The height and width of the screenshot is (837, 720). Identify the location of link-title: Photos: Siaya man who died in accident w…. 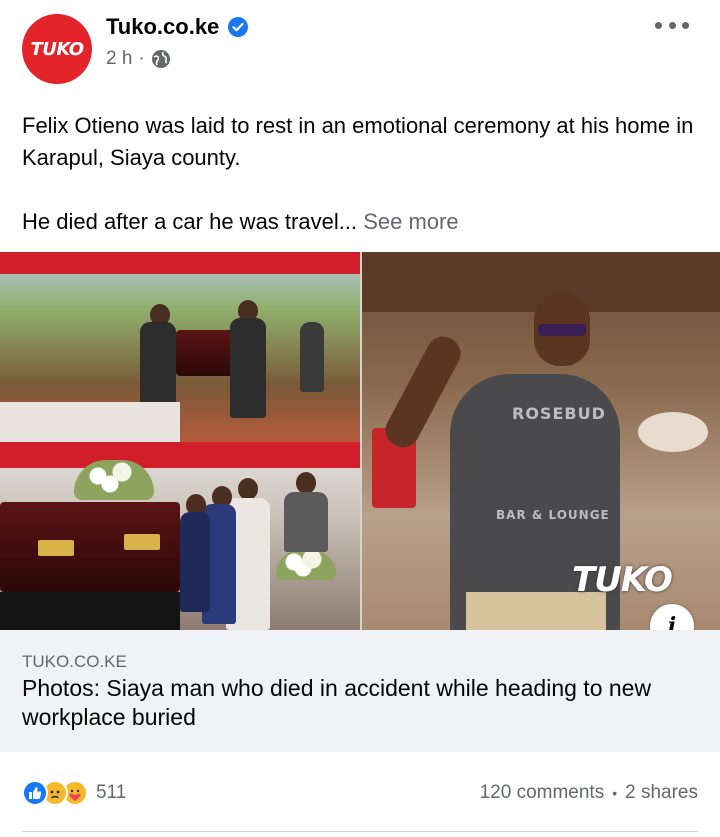
(362, 703).